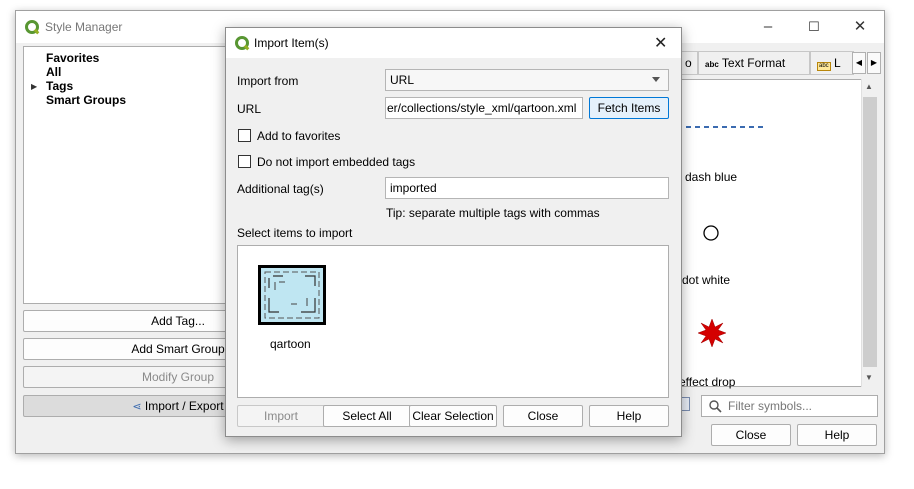  I want to click on add-to-favorites-label: Add to favorites, so click(298, 136).